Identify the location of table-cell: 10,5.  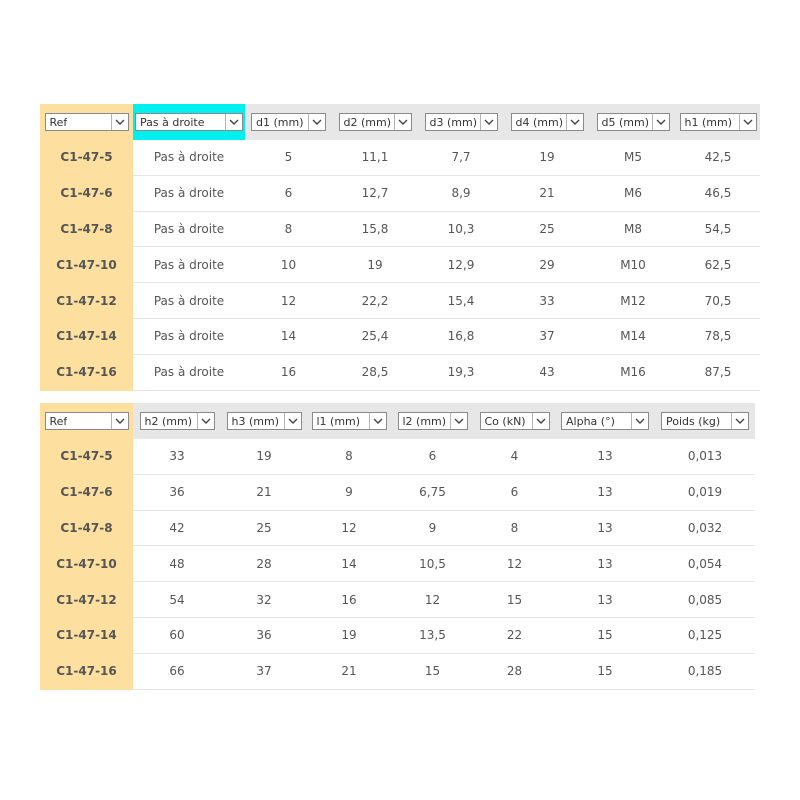
(432, 563).